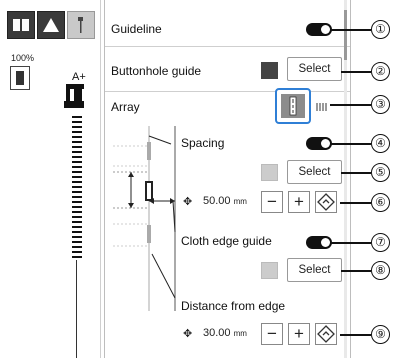 The height and width of the screenshot is (358, 395). Describe the element at coordinates (299, 334) in the screenshot. I see `distance-increase-button: +` at that location.